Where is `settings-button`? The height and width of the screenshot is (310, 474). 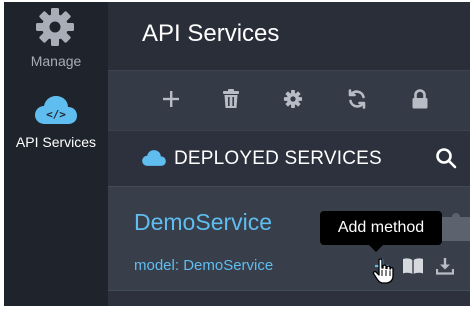
settings-button is located at coordinates (293, 101).